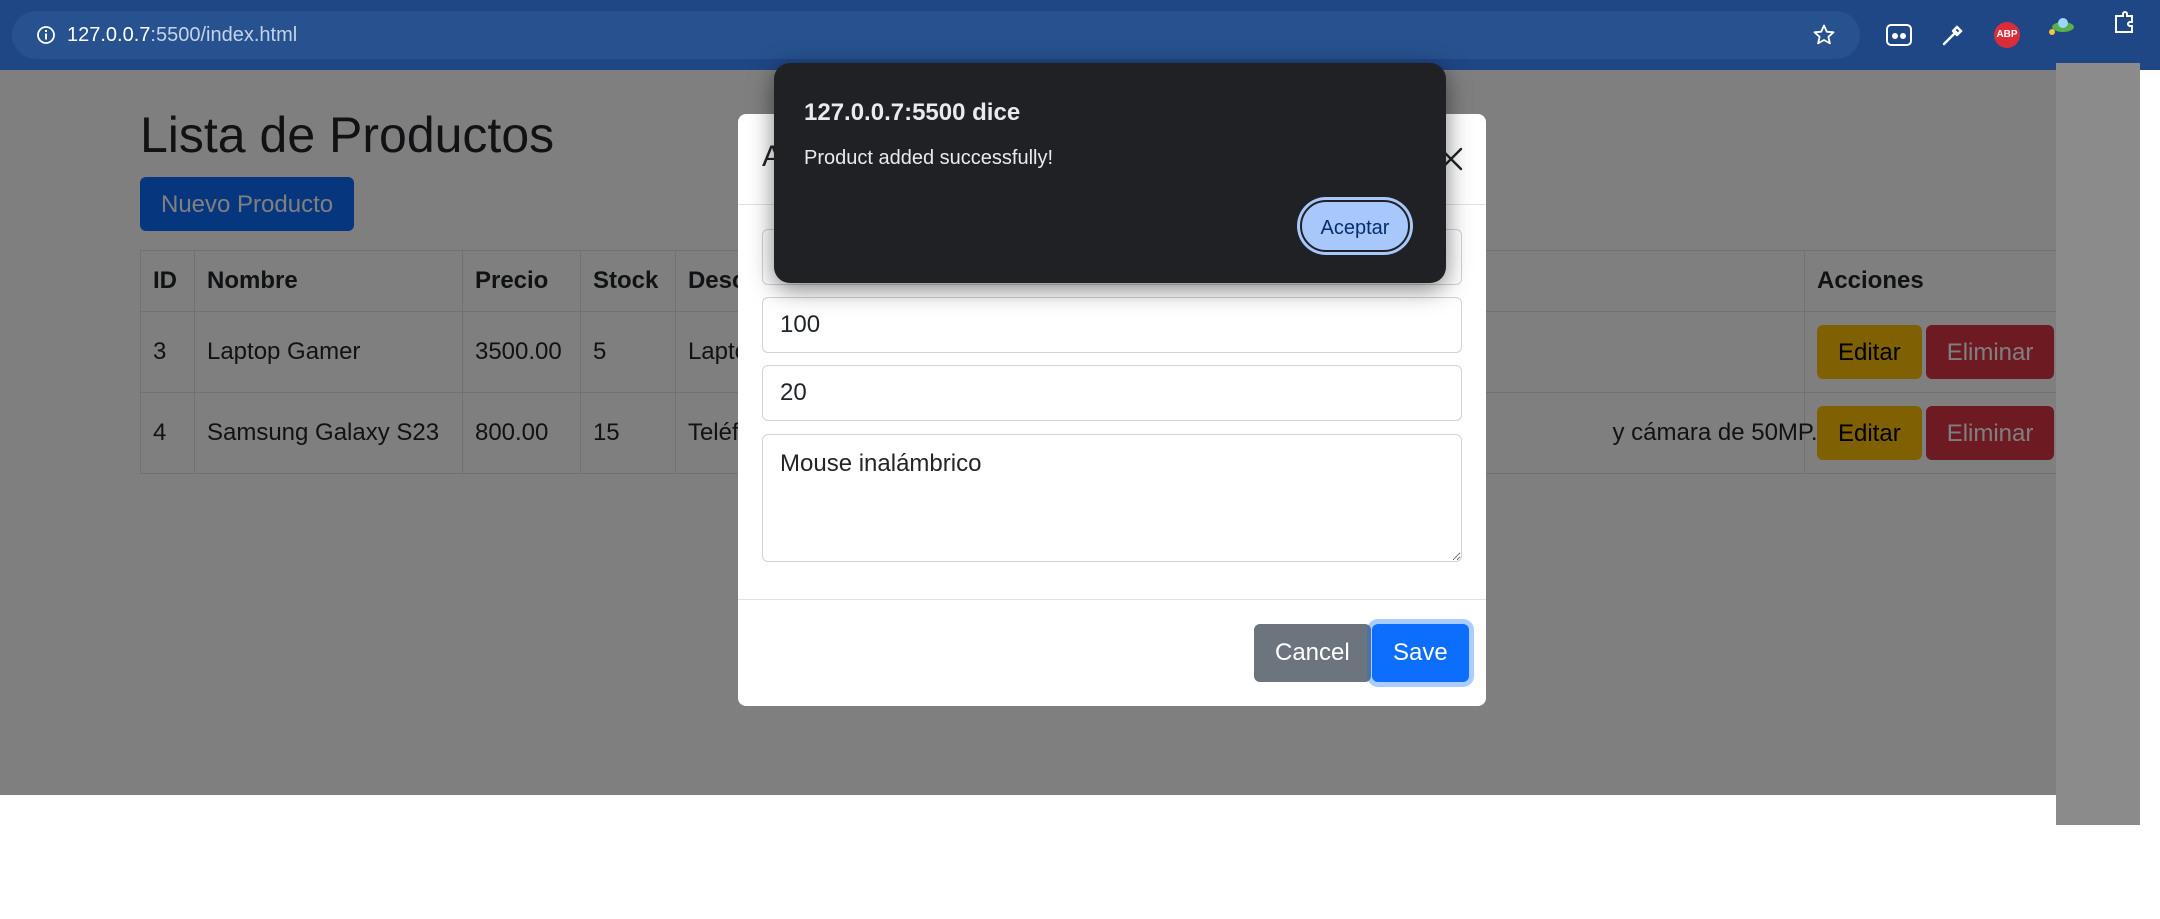 The height and width of the screenshot is (919, 2160). Describe the element at coordinates (936, 35) in the screenshot. I see `address-bar: 127.0.0.7:5500/index.html` at that location.